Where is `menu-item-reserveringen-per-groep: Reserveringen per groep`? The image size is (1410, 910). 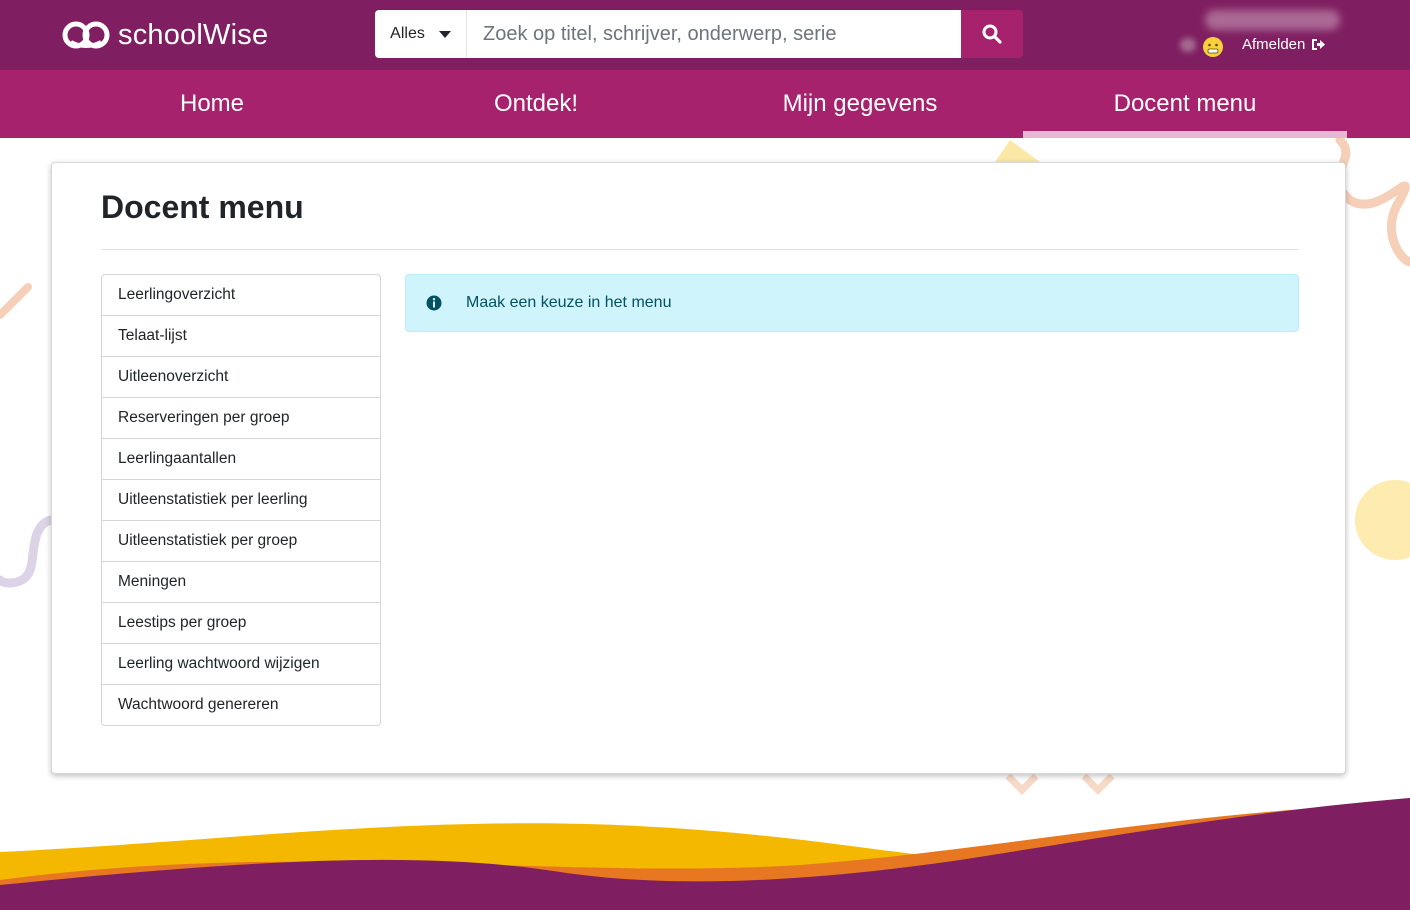 menu-item-reserveringen-per-groep: Reserveringen per groep is located at coordinates (241, 418).